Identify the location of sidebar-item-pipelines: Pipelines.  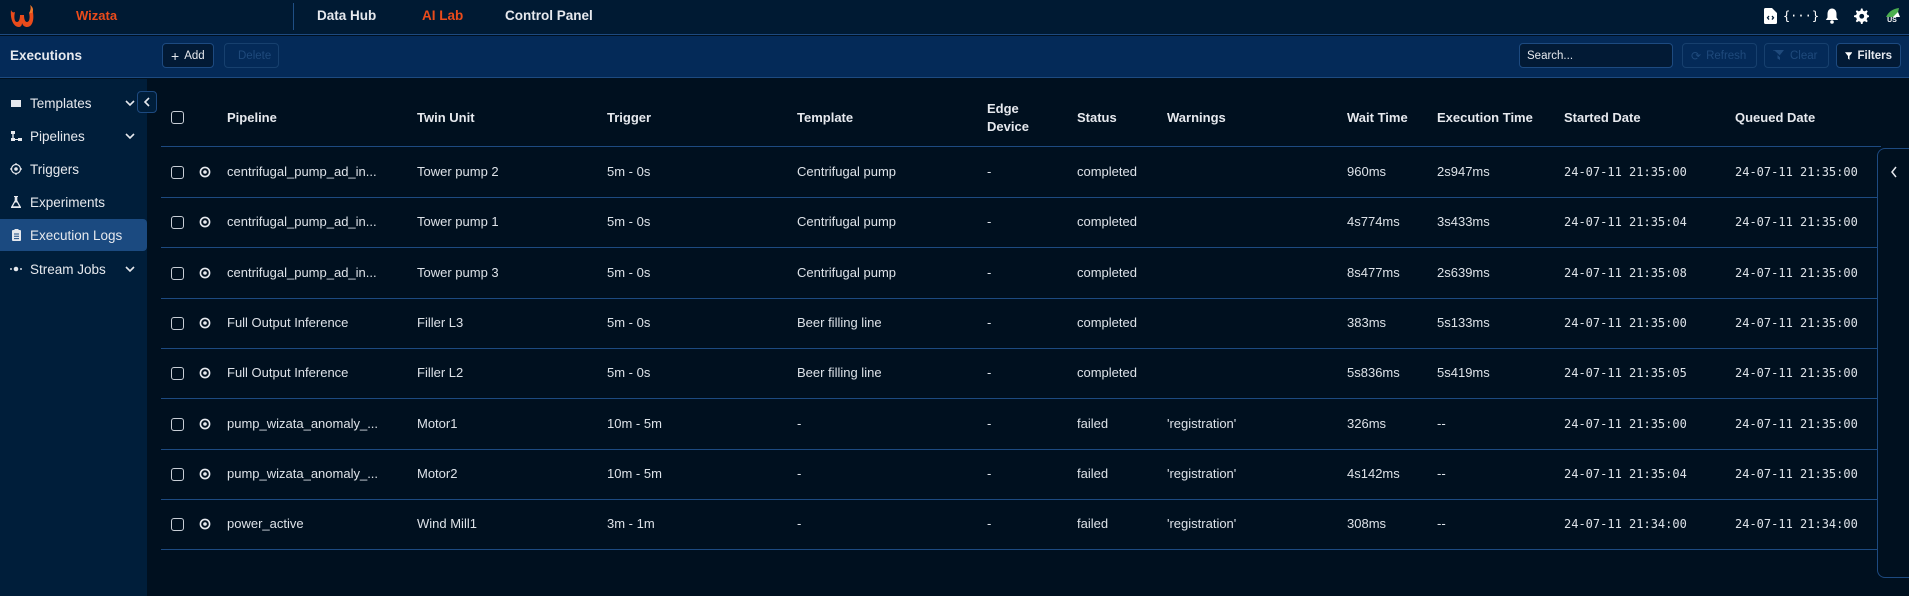
(73, 136).